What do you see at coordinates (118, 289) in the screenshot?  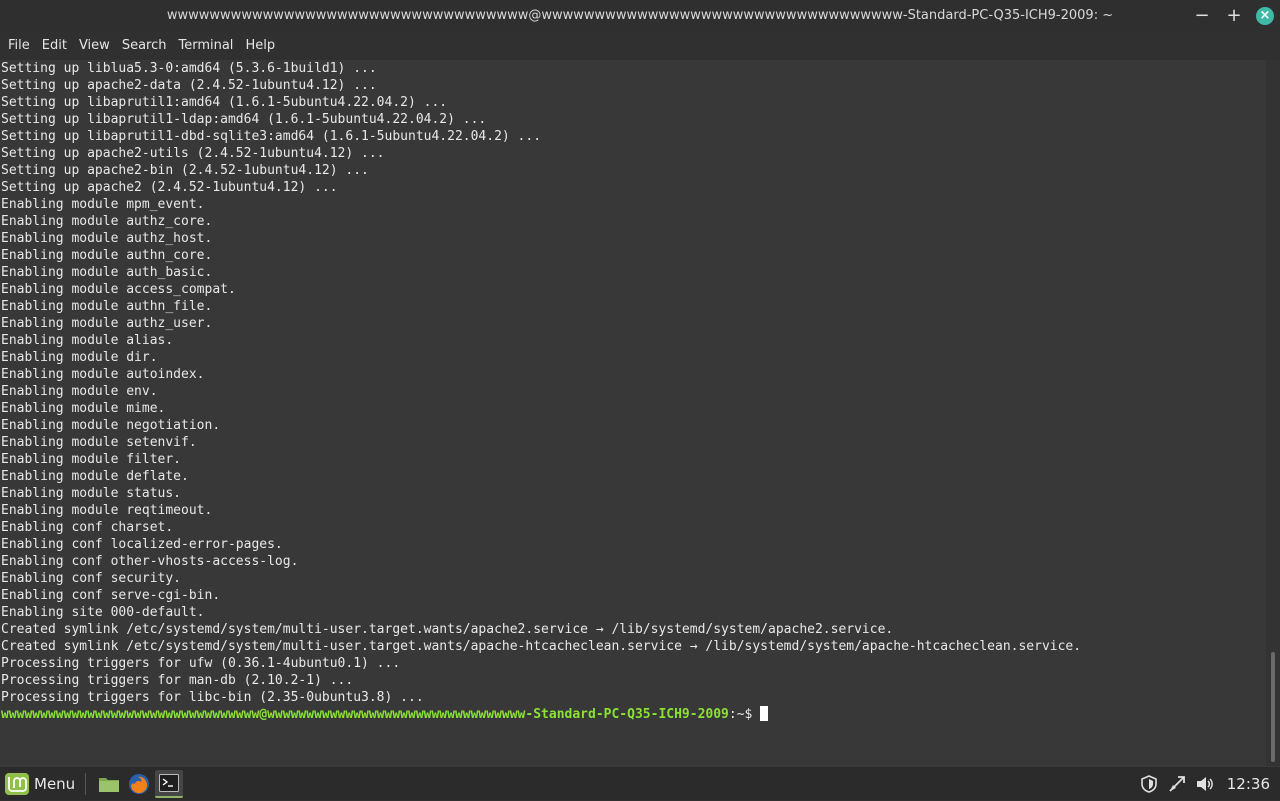 I see `terminal-line: Enabling module access_compat.` at bounding box center [118, 289].